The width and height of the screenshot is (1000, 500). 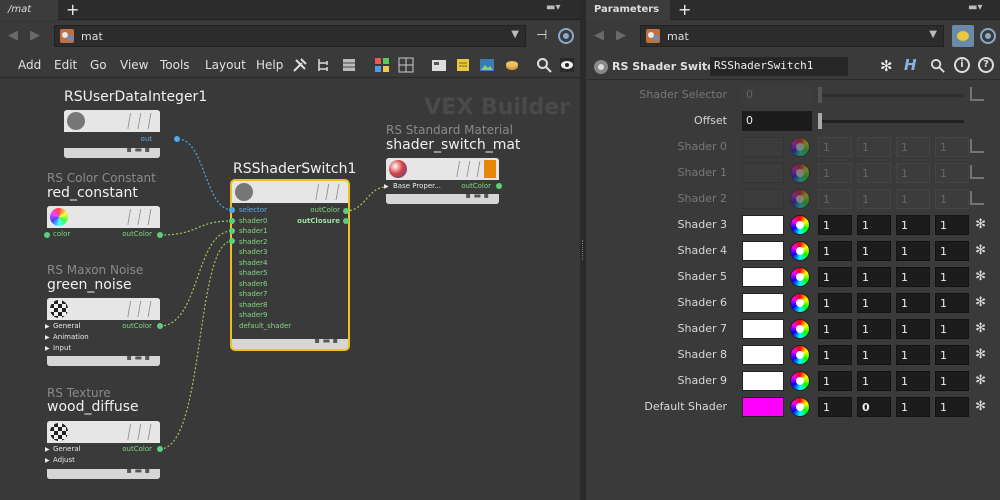 What do you see at coordinates (29, 17) in the screenshot?
I see `tab-mat: /mat ×` at bounding box center [29, 17].